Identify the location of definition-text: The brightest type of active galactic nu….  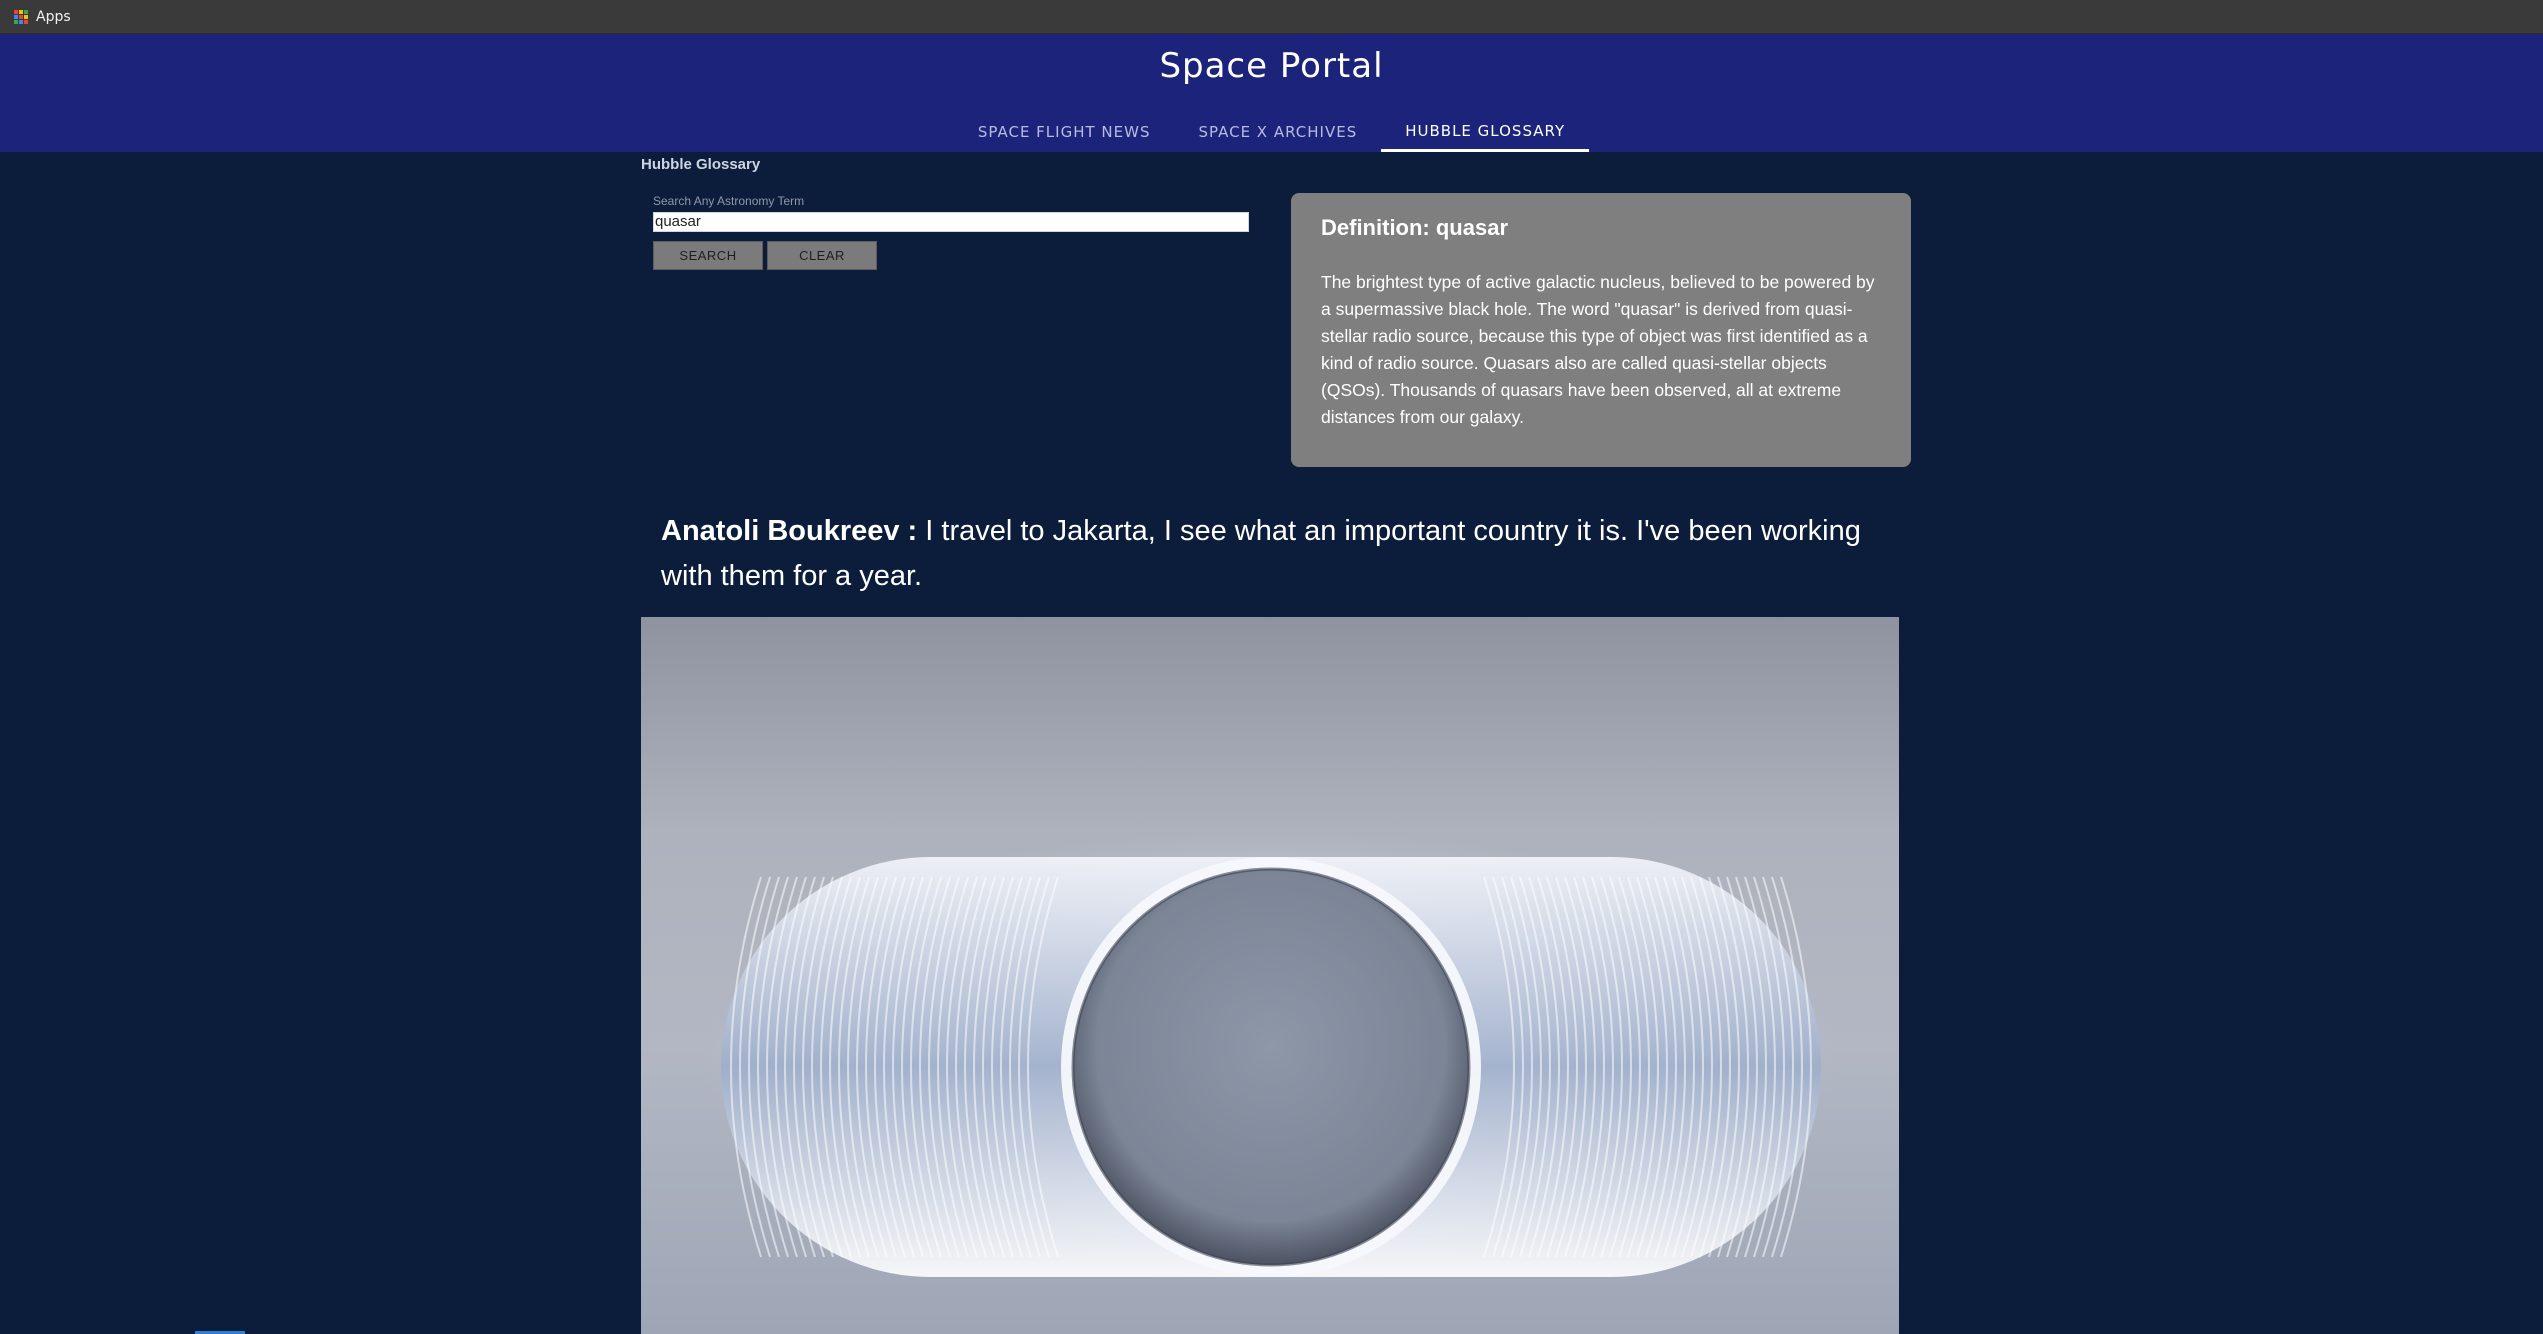
(1598, 349).